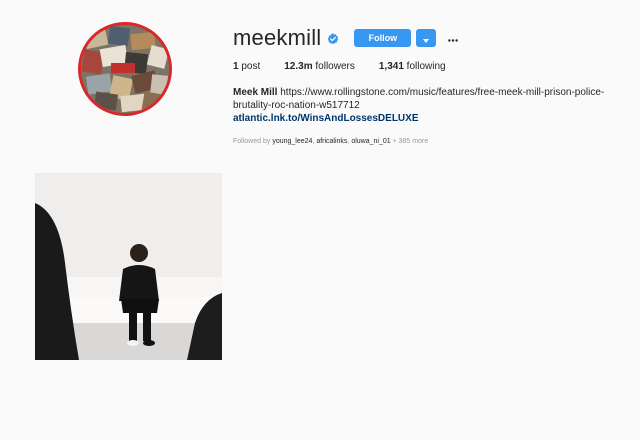 This screenshot has height=440, width=640. I want to click on bio-full-name: Meek Mill, so click(255, 92).